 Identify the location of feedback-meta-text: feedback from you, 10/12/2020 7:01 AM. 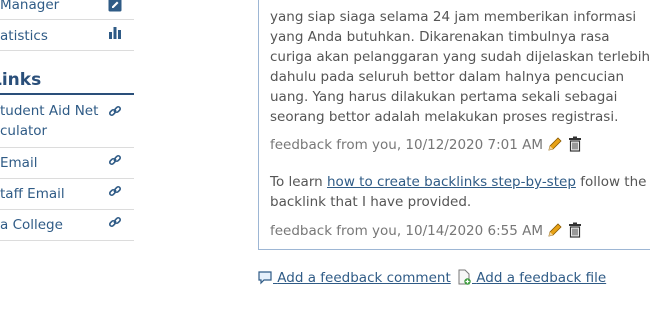
(406, 145).